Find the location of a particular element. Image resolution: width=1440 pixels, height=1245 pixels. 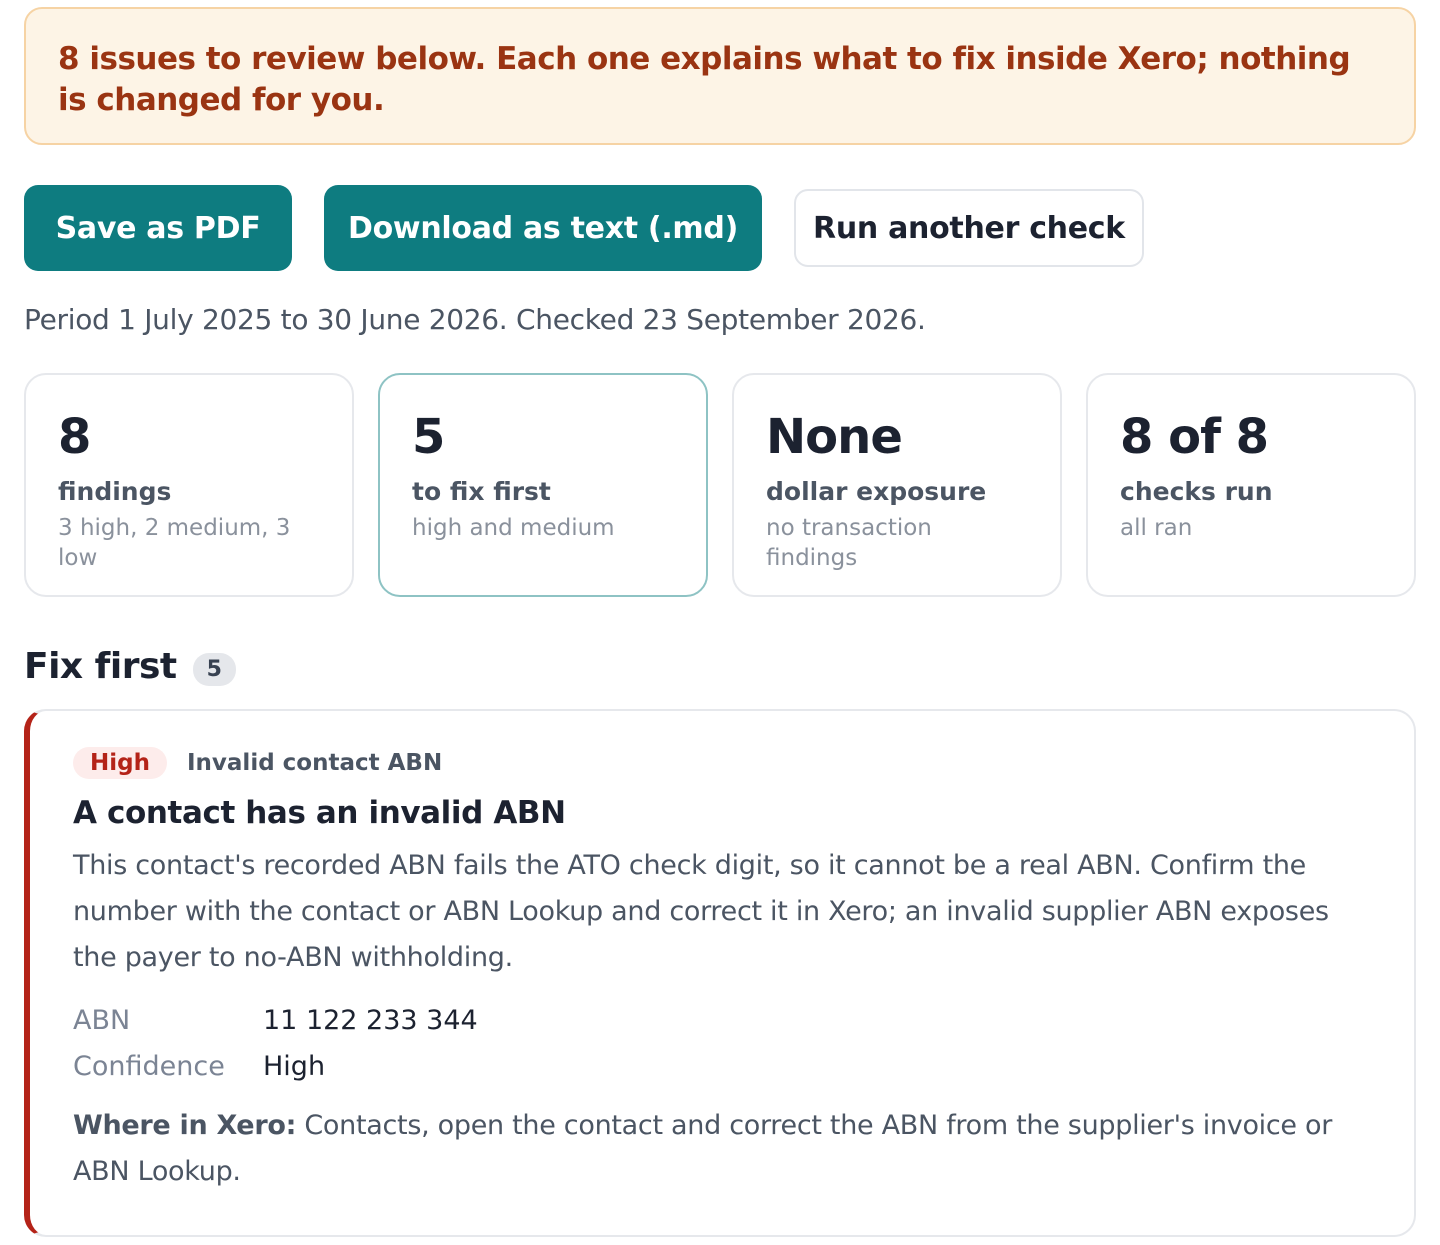

section-title: Fix first is located at coordinates (100, 666).